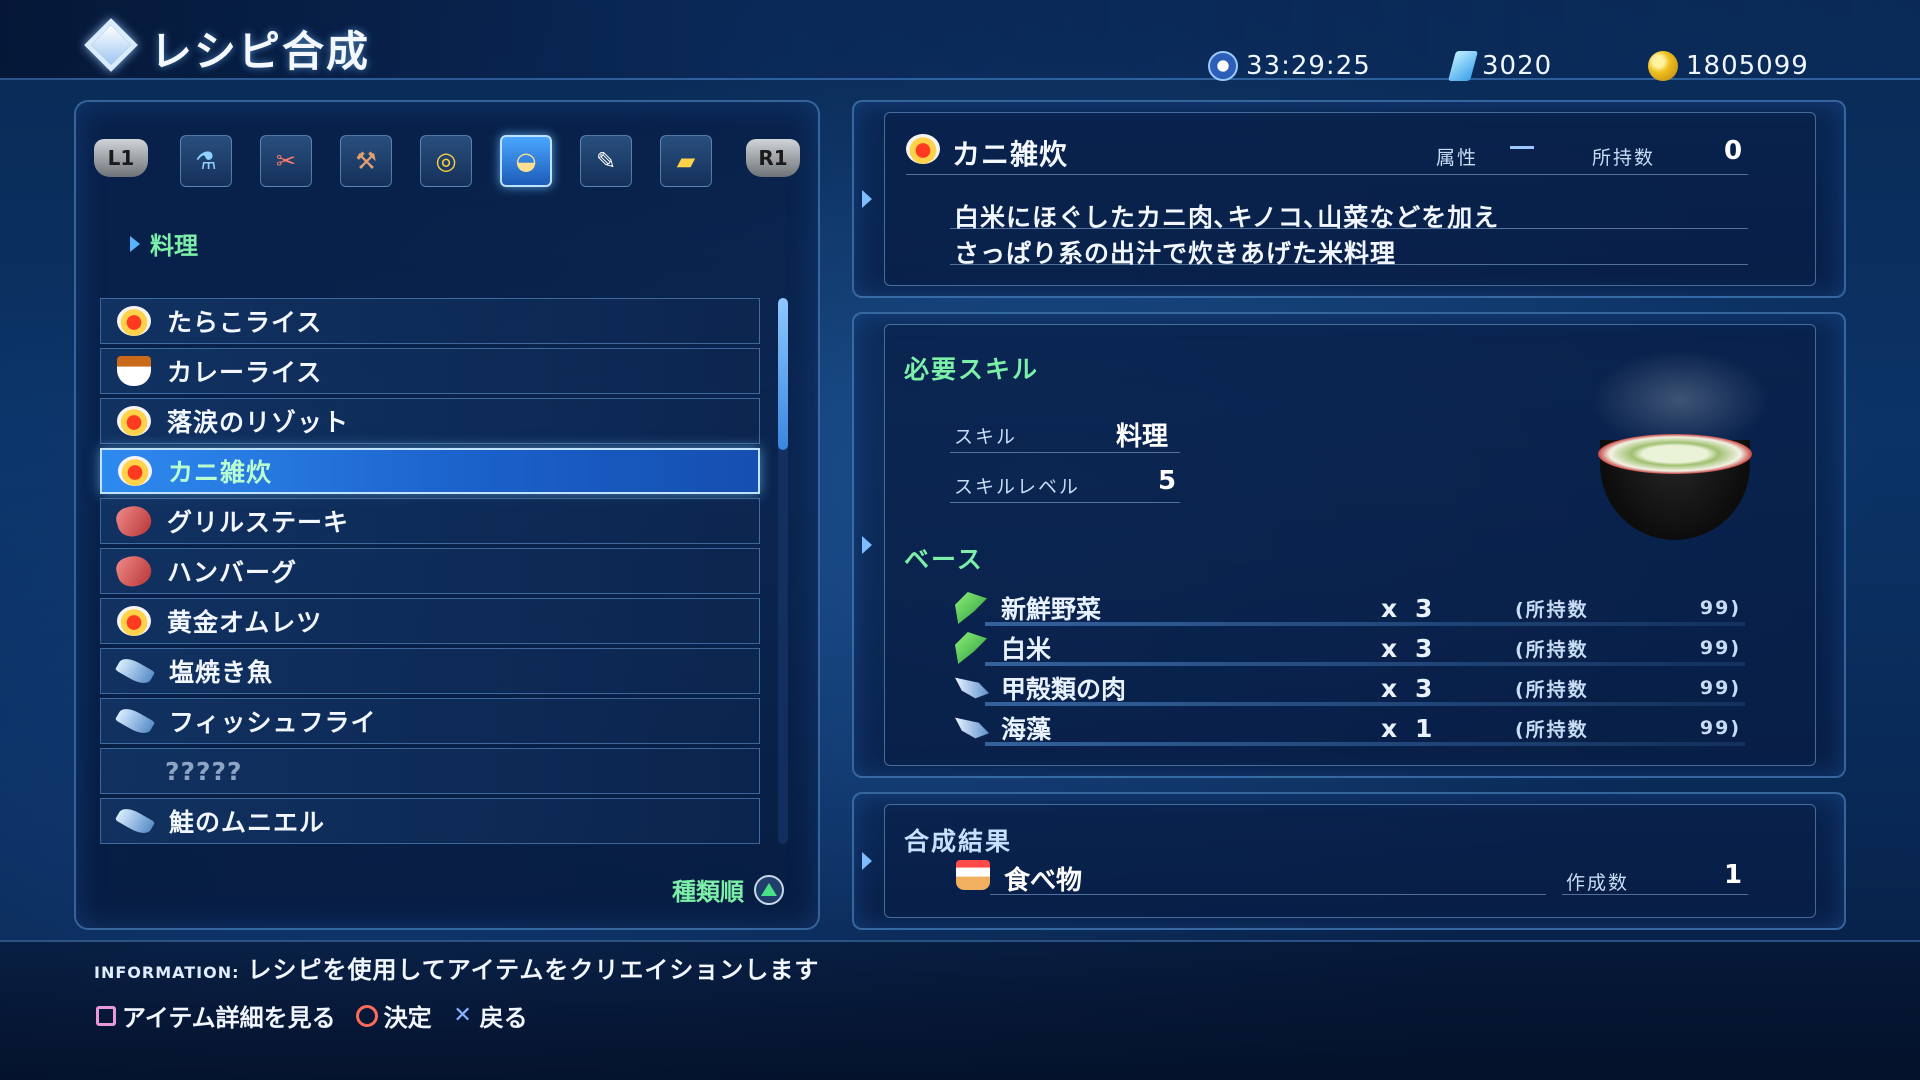 The width and height of the screenshot is (1920, 1080). Describe the element at coordinates (430, 521) in the screenshot. I see `list-item: グリルステーキ` at that location.